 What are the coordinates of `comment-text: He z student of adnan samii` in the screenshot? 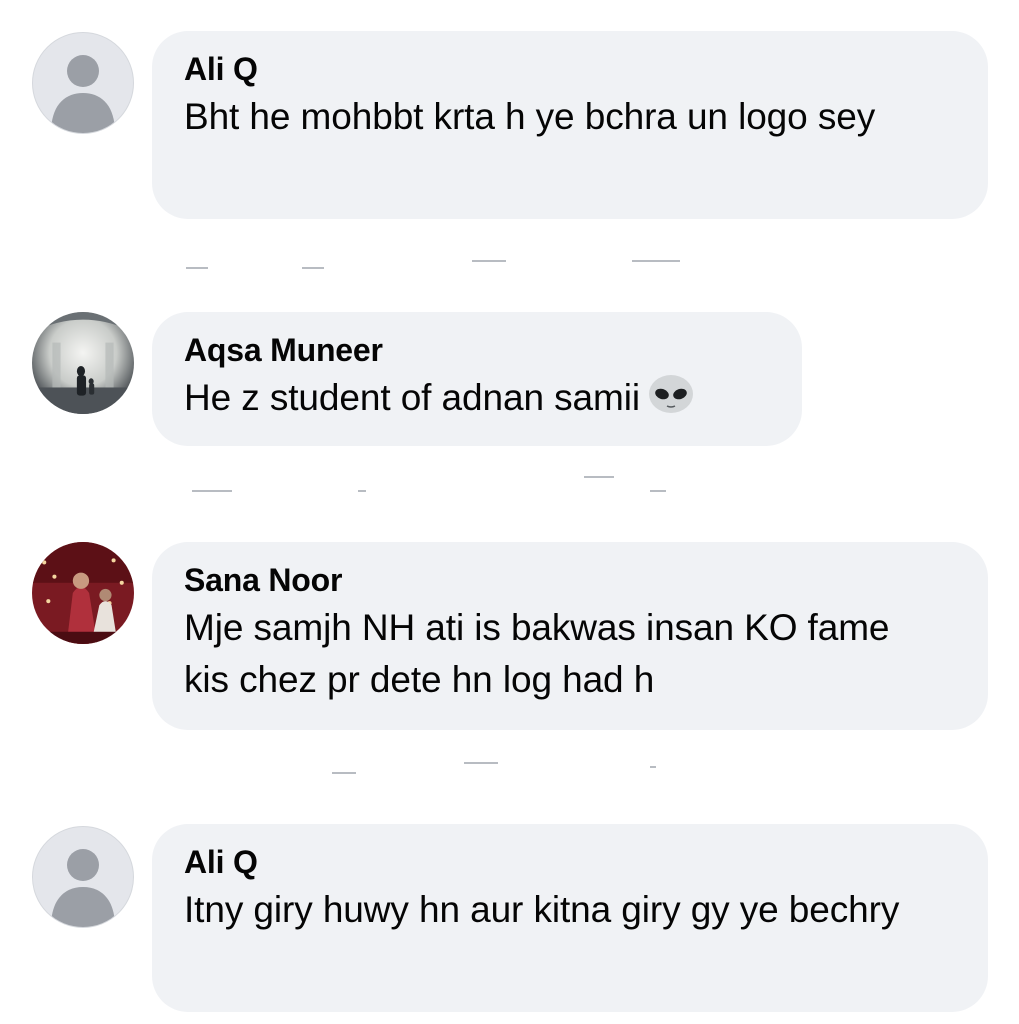 It's located at (477, 398).